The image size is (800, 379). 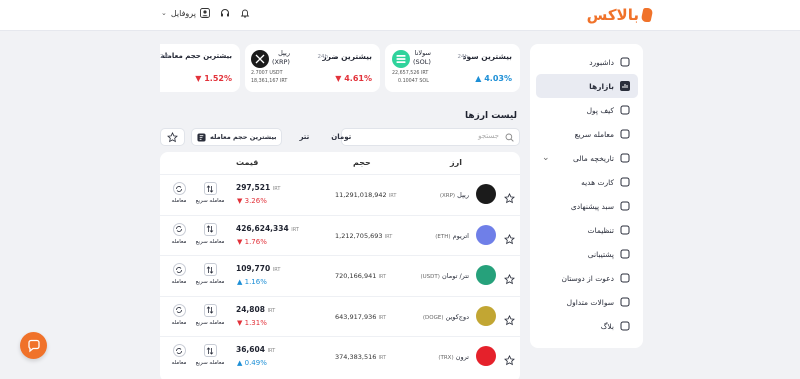 What do you see at coordinates (200, 68) in the screenshot?
I see `card-top-volume: بیشترین حجم معامله 24h ▼ 1.52%` at bounding box center [200, 68].